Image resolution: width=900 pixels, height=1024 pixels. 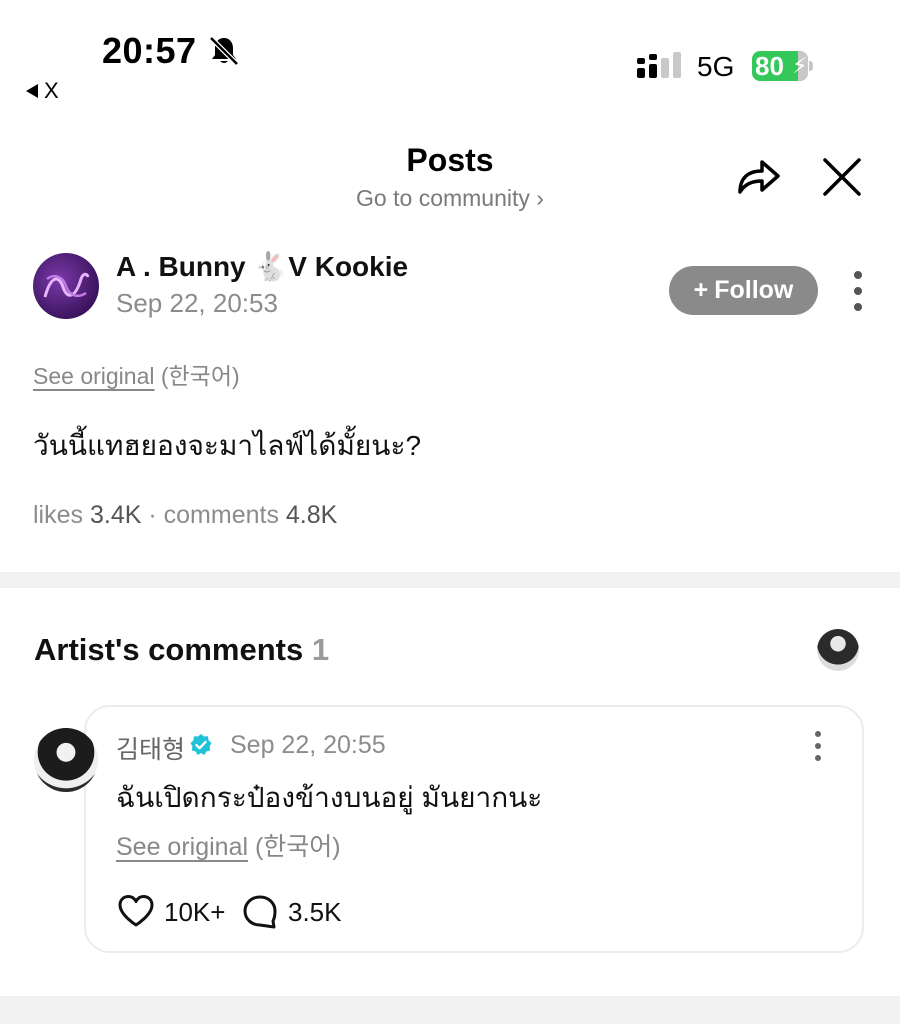 I want to click on comment-like-count: 10K+, so click(x=195, y=912).